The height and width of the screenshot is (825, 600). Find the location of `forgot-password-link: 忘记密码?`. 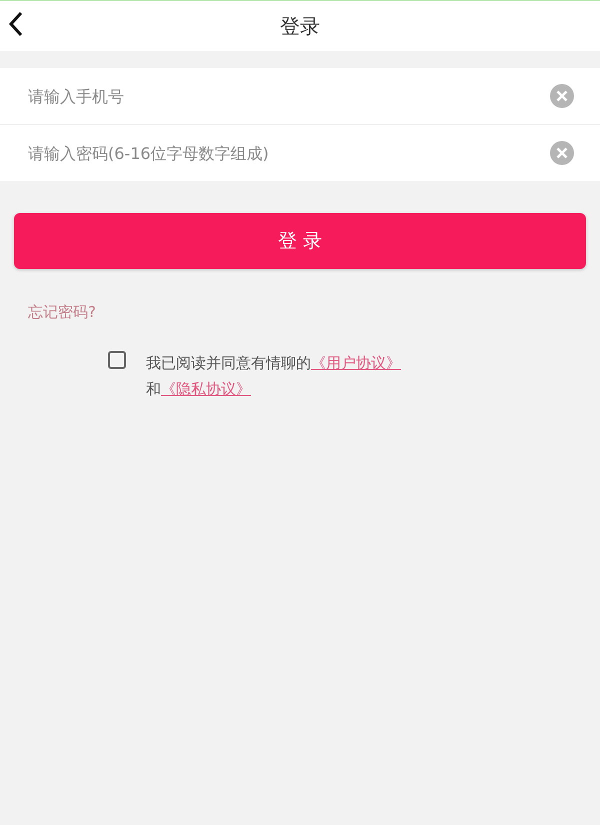

forgot-password-link: 忘记密码? is located at coordinates (62, 312).